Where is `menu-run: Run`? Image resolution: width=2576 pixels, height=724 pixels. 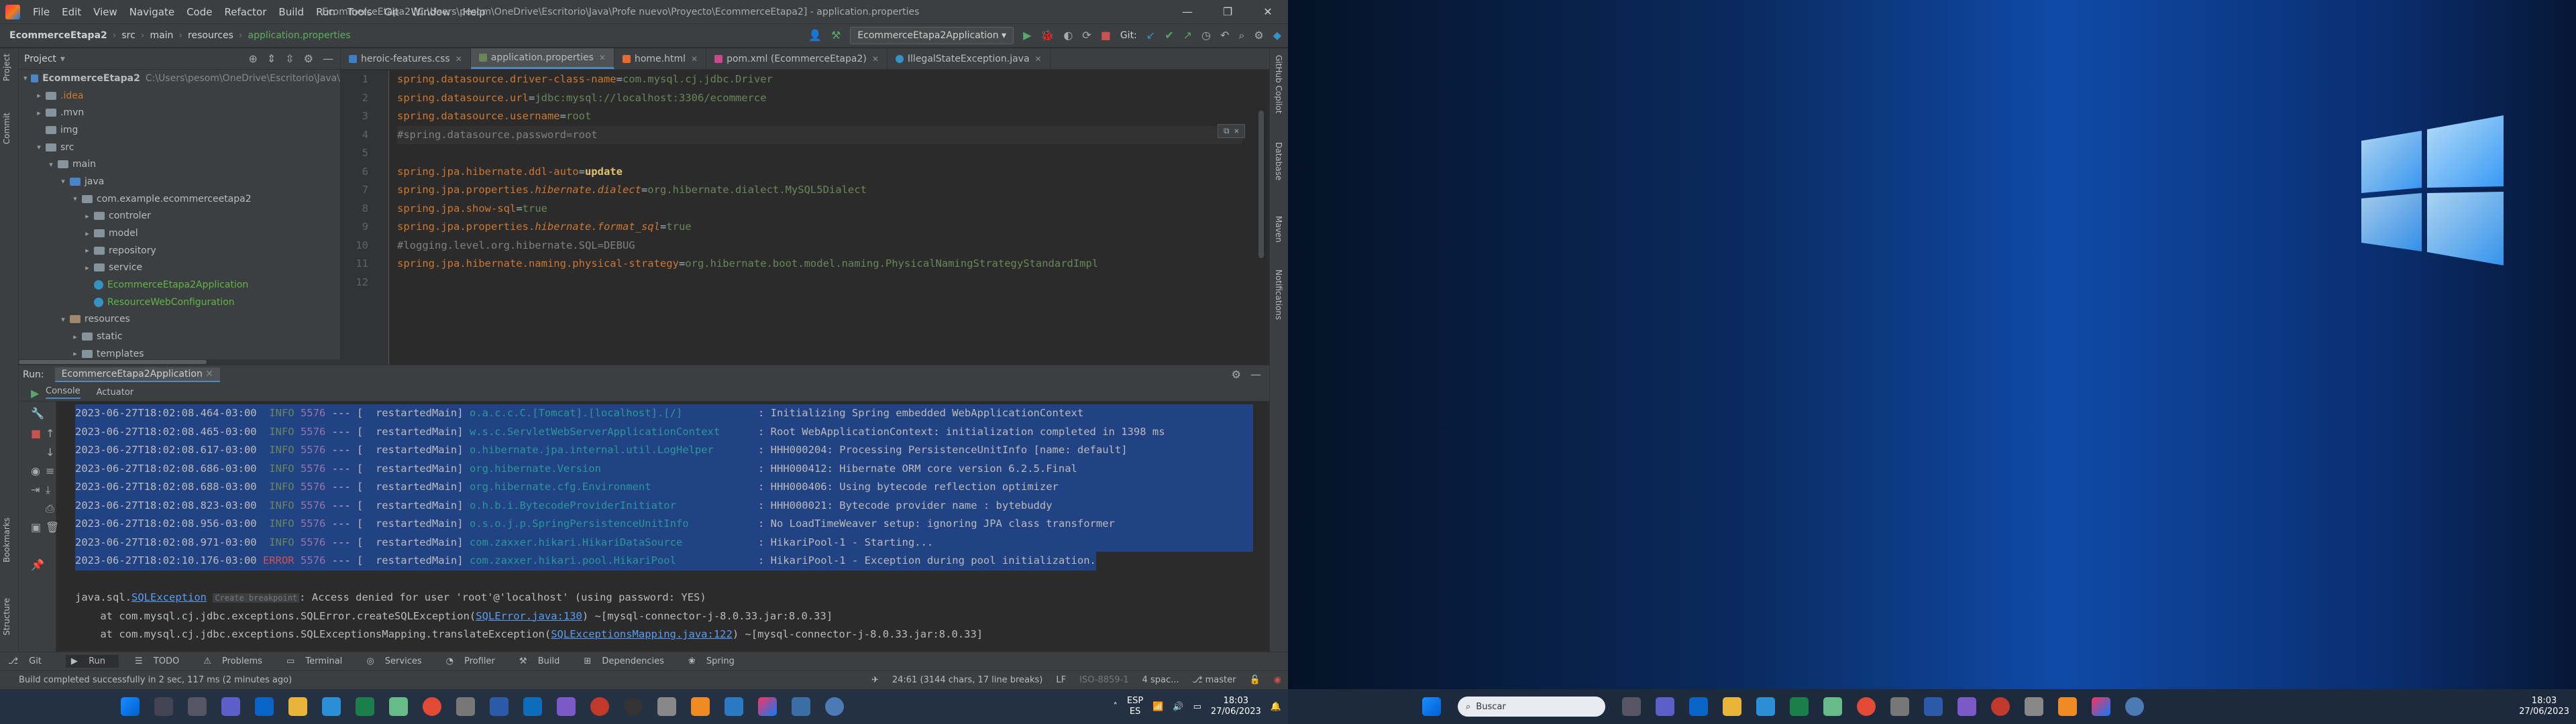
menu-run: Run is located at coordinates (325, 12).